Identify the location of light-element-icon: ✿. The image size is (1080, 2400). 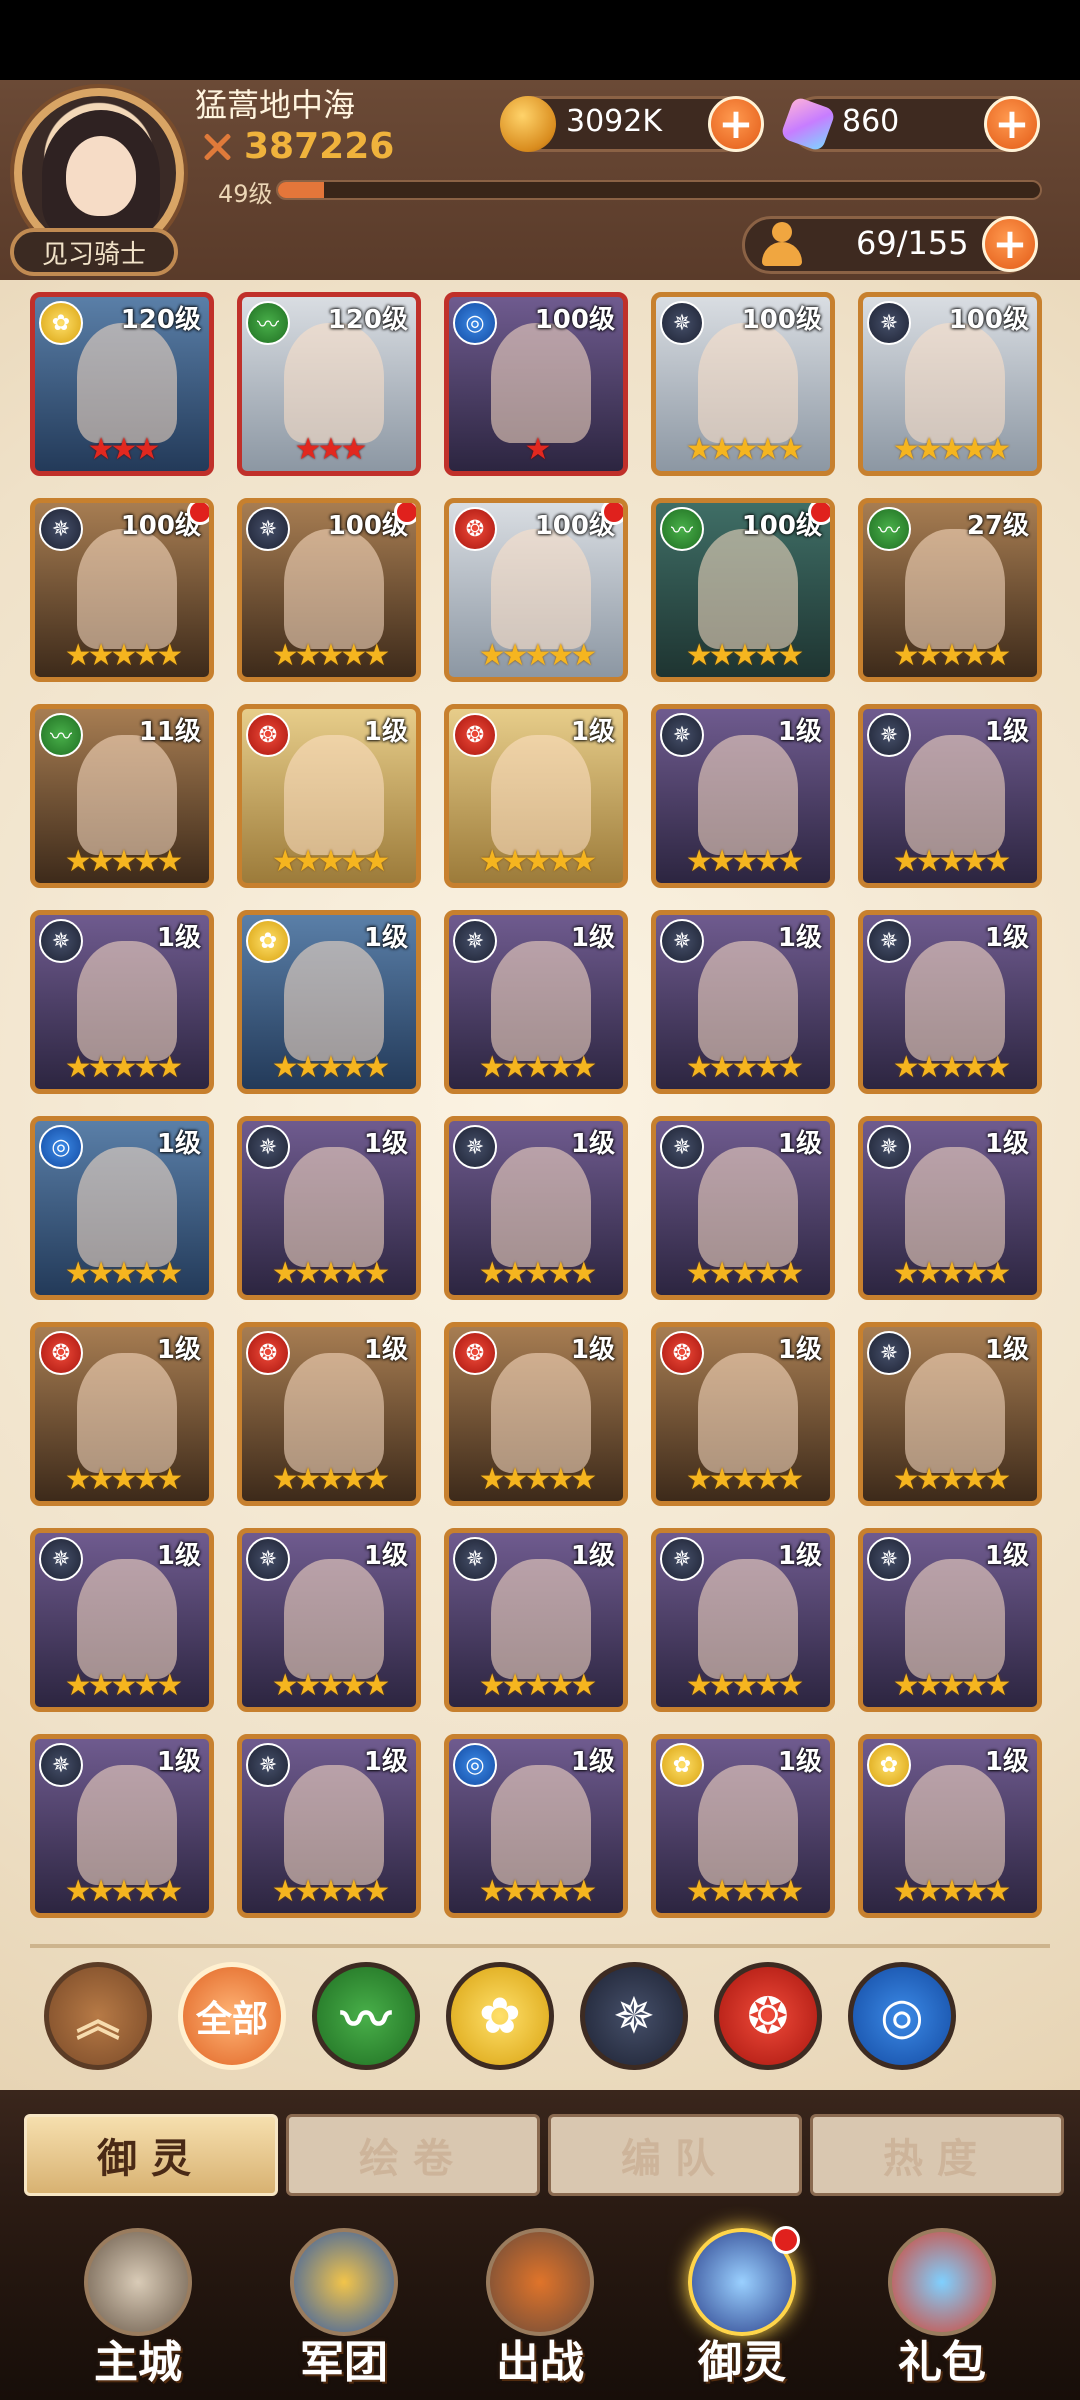
(268, 941).